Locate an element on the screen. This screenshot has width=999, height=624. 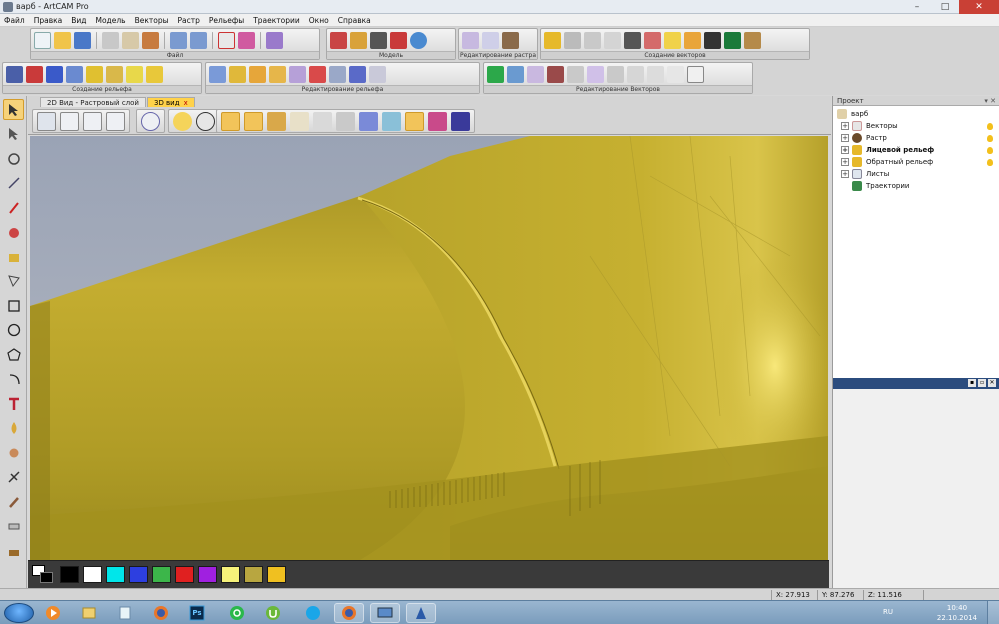
menu-edit: Правка is located at coordinates (48, 20).